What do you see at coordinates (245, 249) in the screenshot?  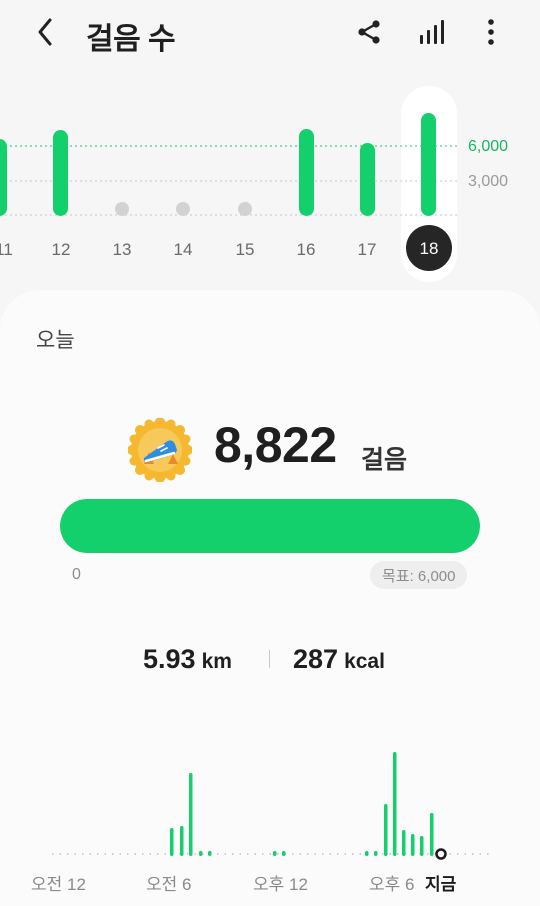 I see `day-label-15: 15` at bounding box center [245, 249].